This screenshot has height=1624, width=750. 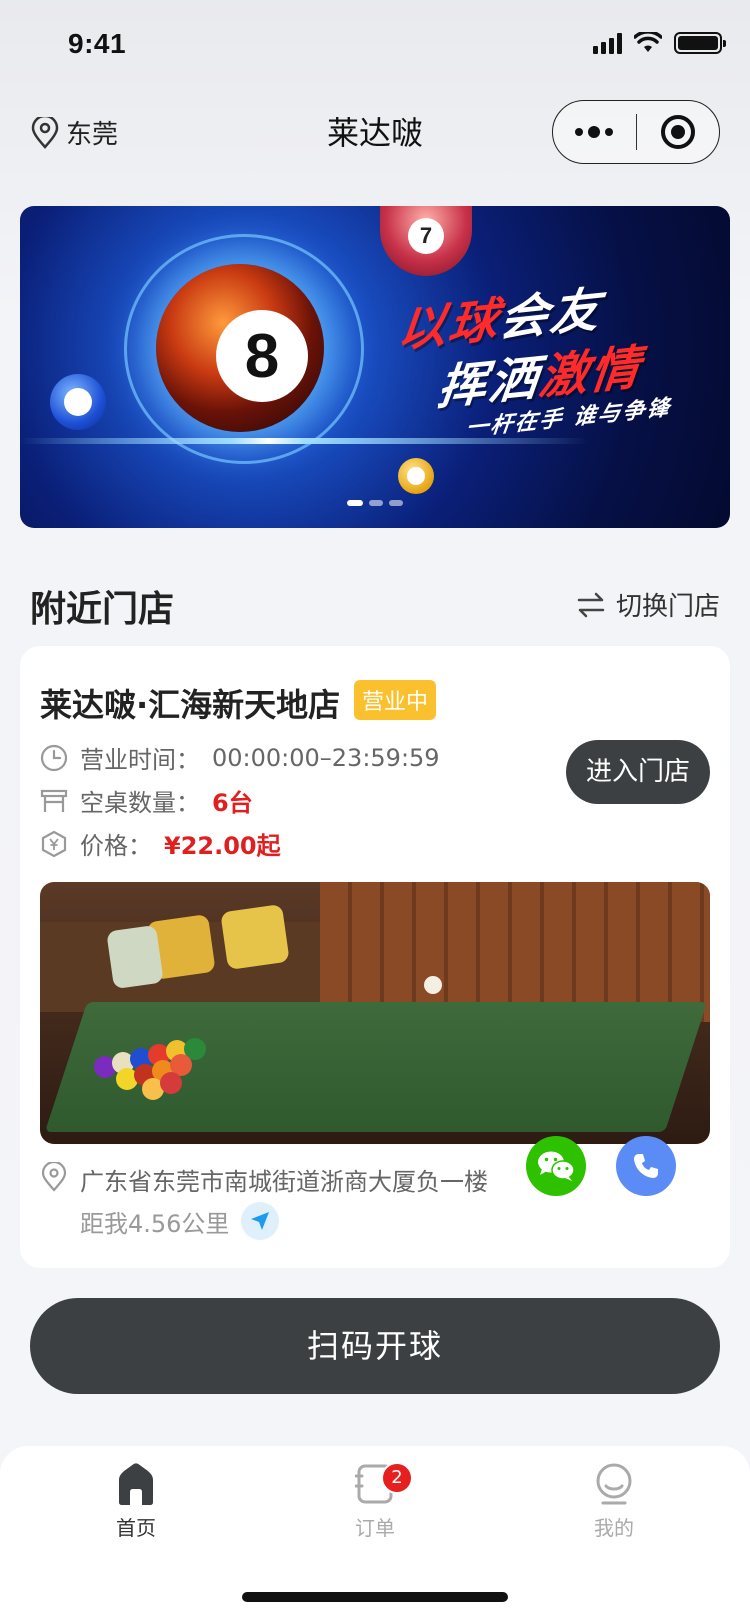 I want to click on tab-orders-label: 订单, so click(x=375, y=1528).